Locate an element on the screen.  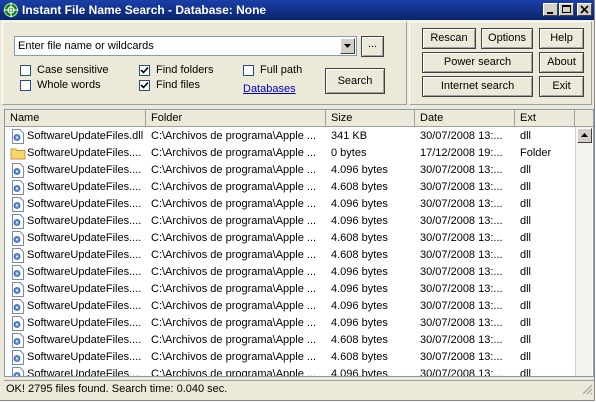
chevron-down-icon is located at coordinates (347, 46).